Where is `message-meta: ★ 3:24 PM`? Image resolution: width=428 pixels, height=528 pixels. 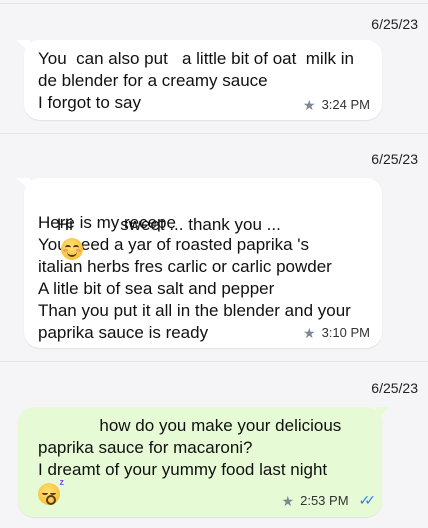
message-meta: ★ 3:24 PM is located at coordinates (336, 104).